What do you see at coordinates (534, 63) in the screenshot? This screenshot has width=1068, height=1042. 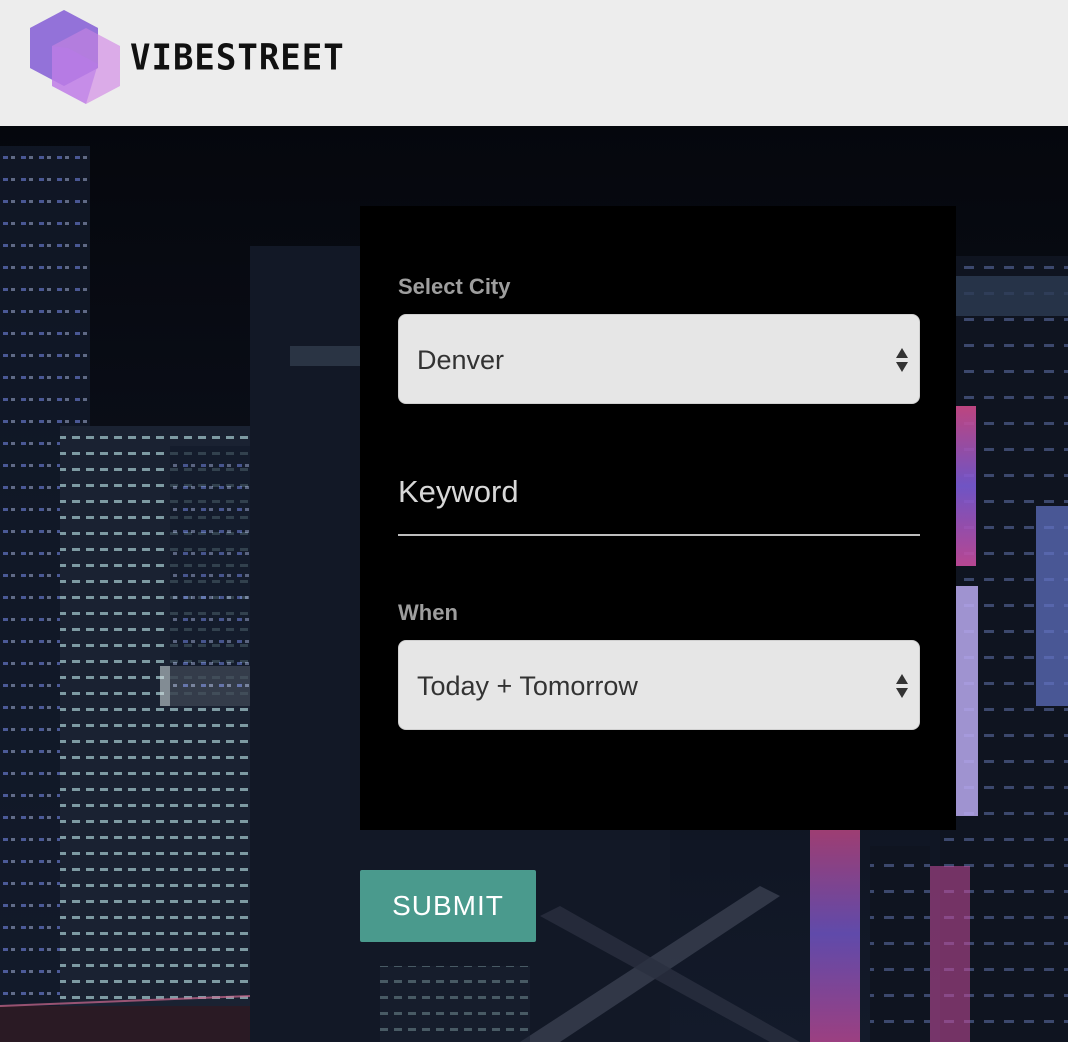 I see `site-header: VIBESTREET` at bounding box center [534, 63].